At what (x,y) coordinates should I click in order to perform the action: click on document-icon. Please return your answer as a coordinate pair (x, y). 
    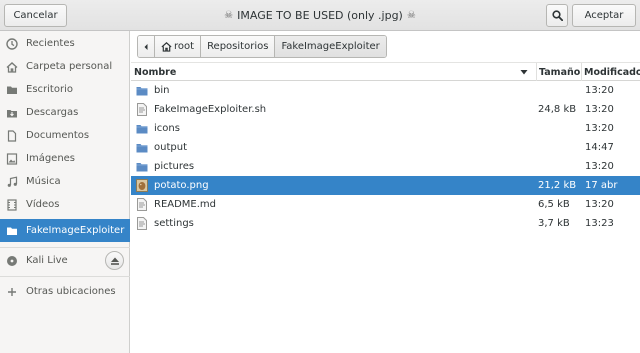
    Looking at the image, I should click on (12, 135).